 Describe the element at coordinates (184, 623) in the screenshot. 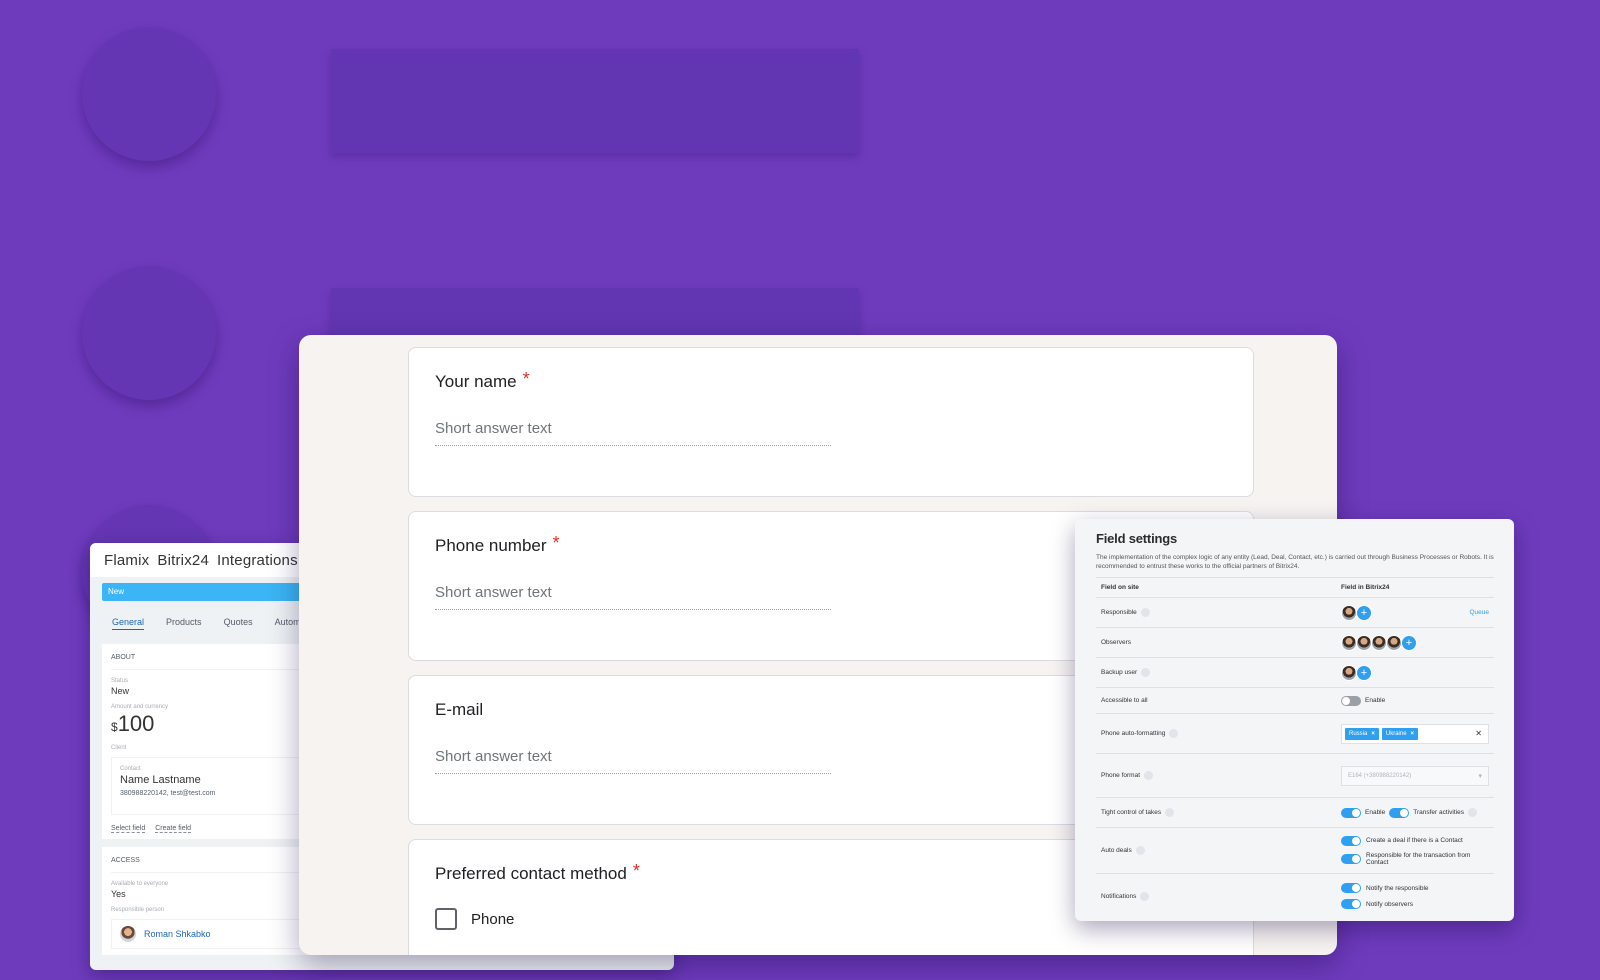

I see `tab-products: Products` at that location.